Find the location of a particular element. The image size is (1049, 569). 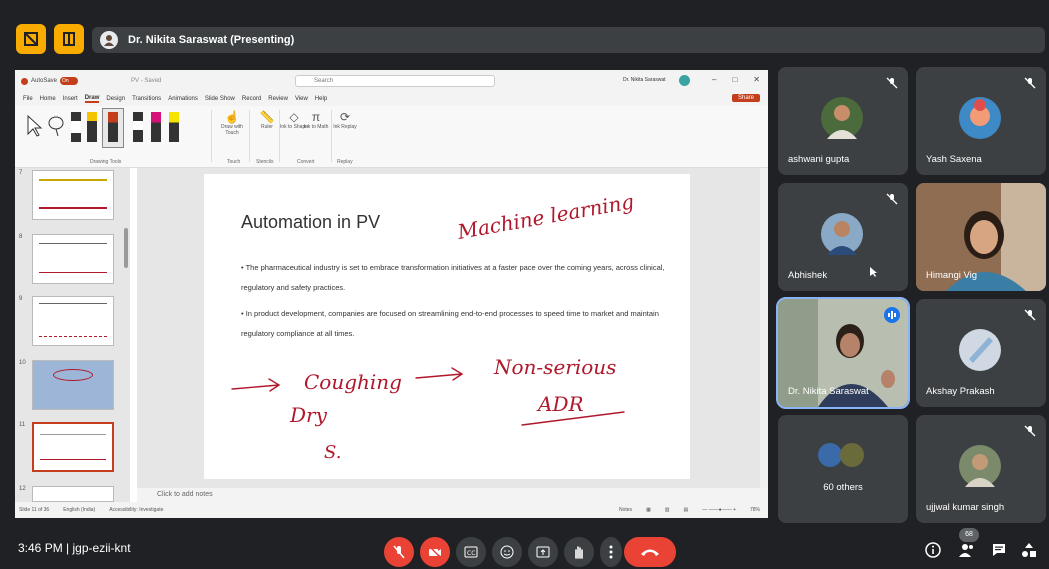

zoom-slider: — ——●—— + is located at coordinates (719, 510).